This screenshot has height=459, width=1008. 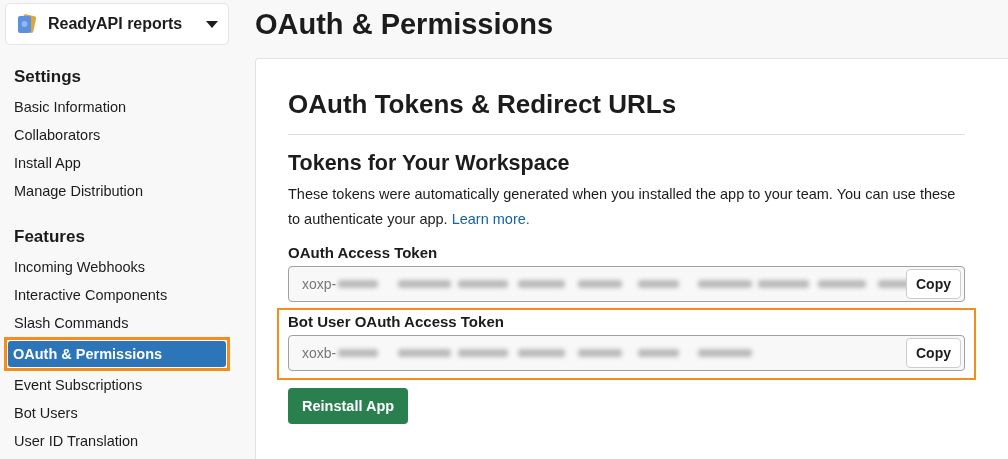 What do you see at coordinates (117, 191) in the screenshot?
I see `sidebar-item: Manage Distribution` at bounding box center [117, 191].